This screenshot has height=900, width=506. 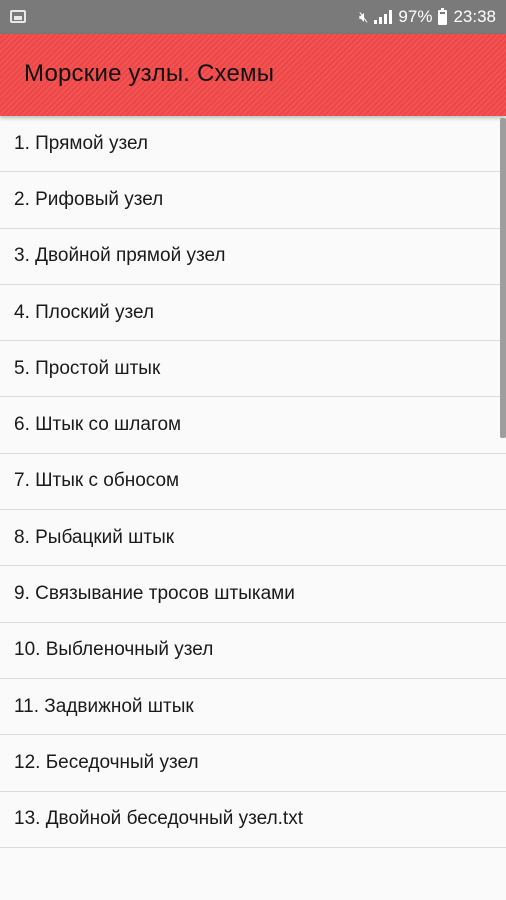 What do you see at coordinates (253, 17) in the screenshot?
I see `status-bar: 🔇︎ 97% 23:38` at bounding box center [253, 17].